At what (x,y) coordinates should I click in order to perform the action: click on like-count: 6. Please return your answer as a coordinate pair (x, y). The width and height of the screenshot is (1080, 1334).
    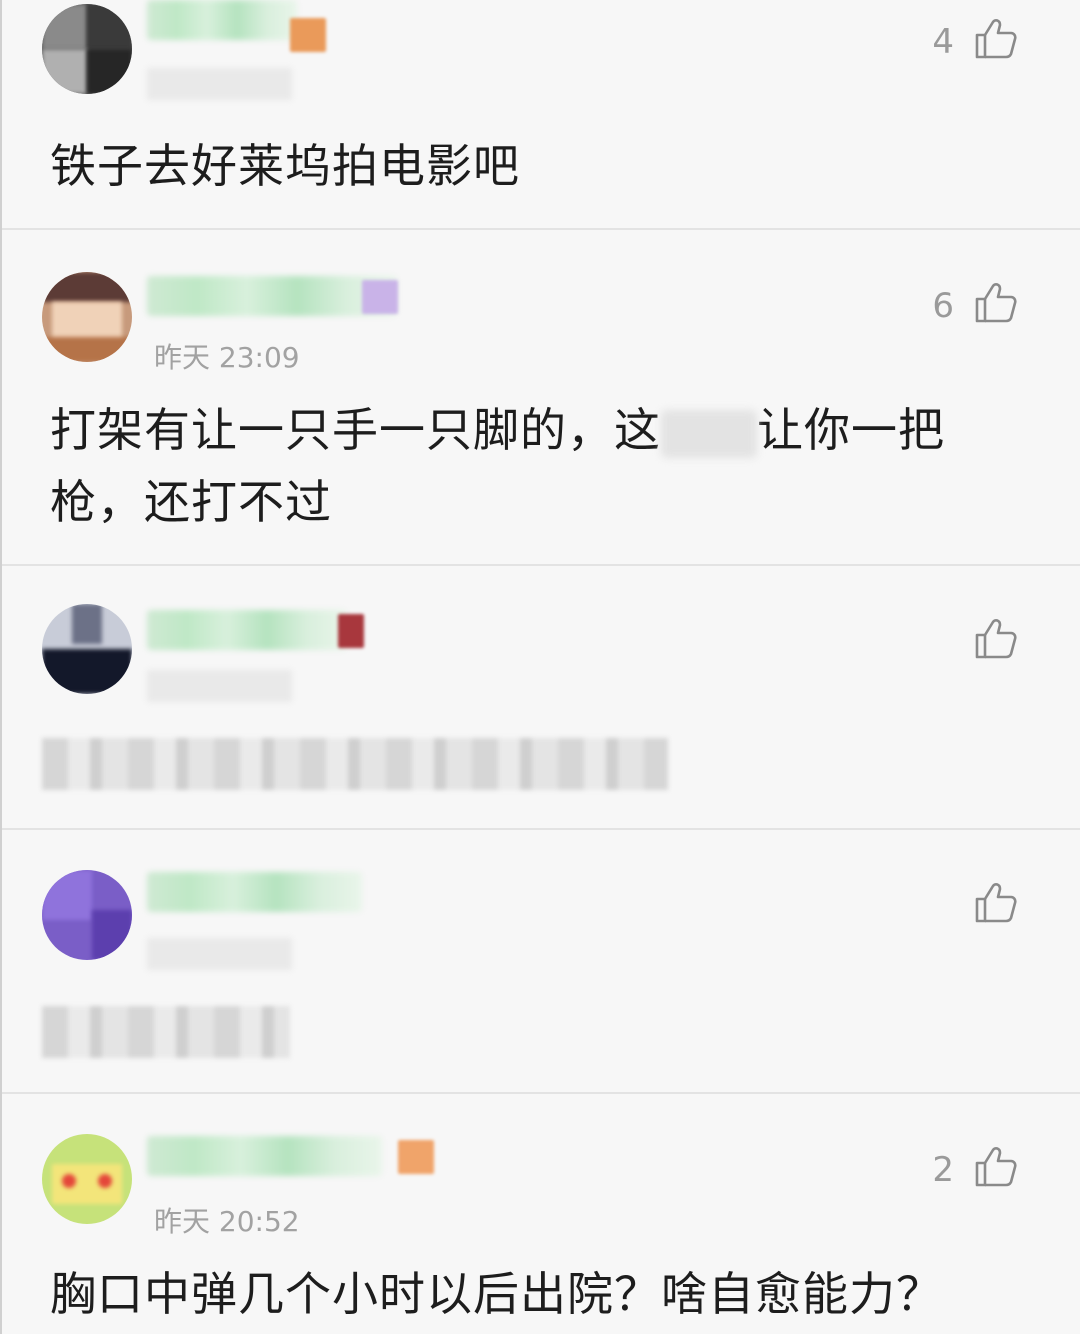
    Looking at the image, I should click on (943, 306).